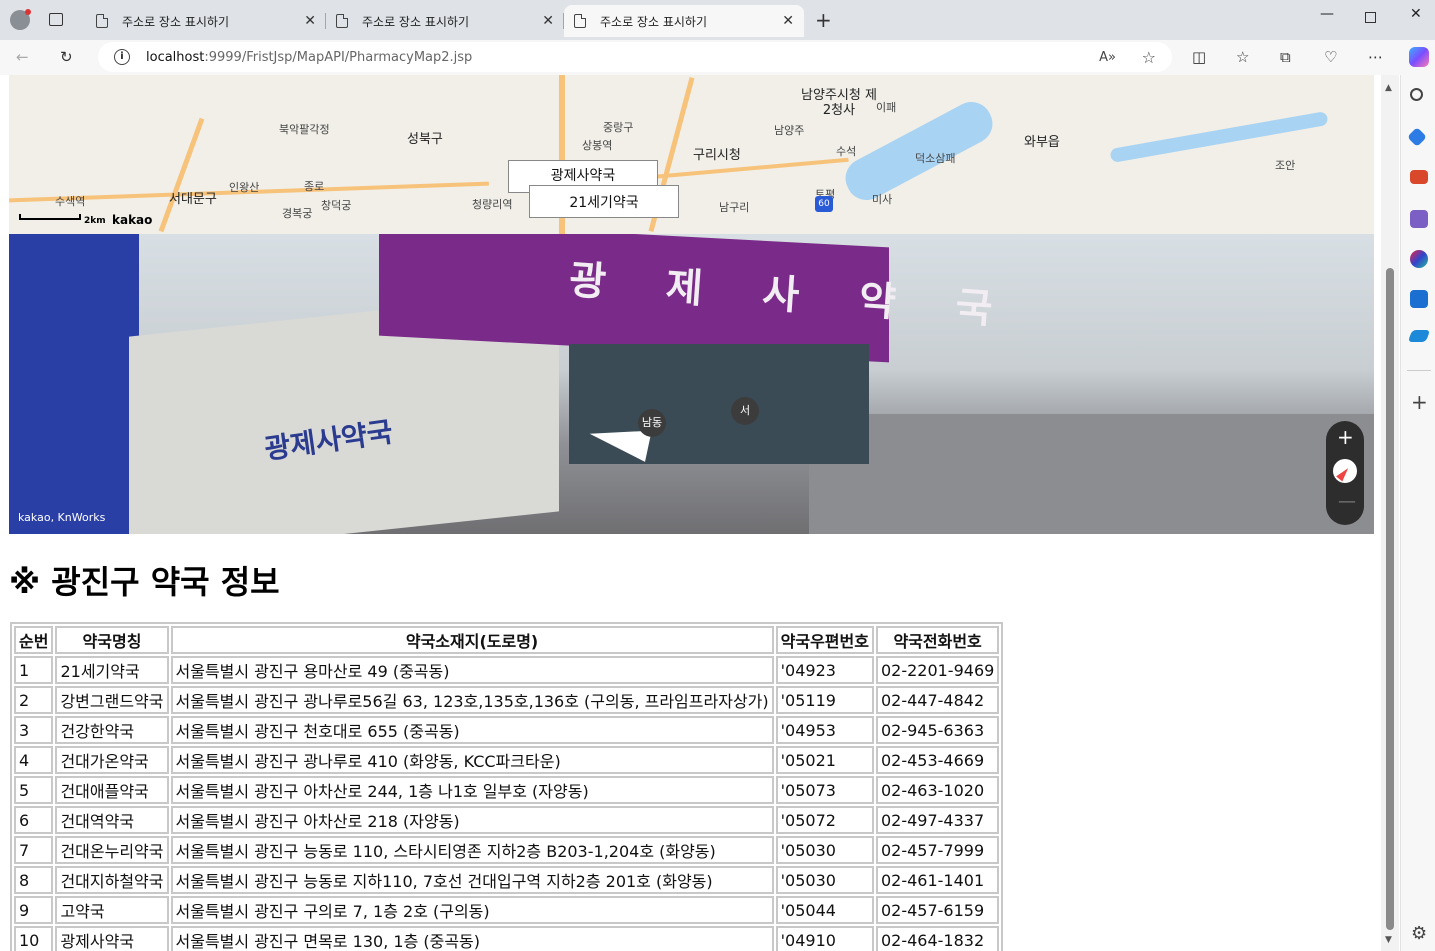 The width and height of the screenshot is (1435, 951). Describe the element at coordinates (472, 640) in the screenshot. I see `column-header: 약국소재지(도로명)` at that location.